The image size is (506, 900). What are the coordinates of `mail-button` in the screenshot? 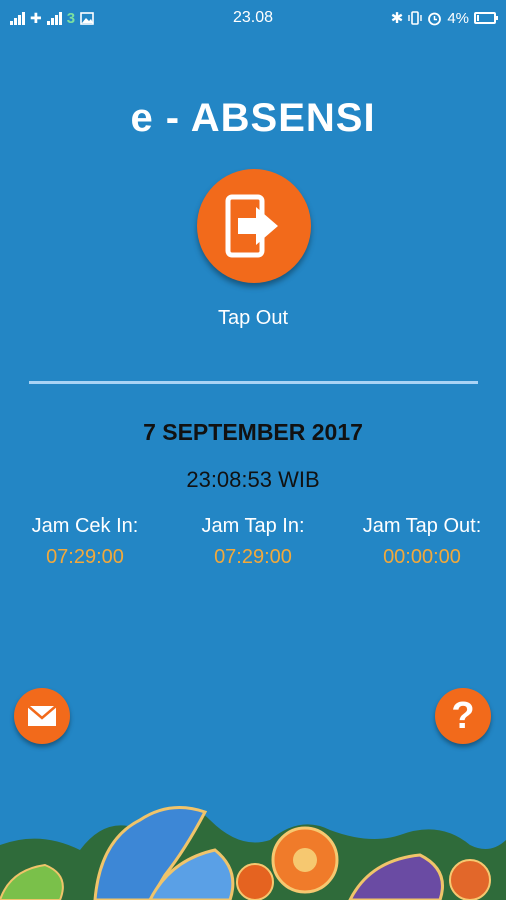 It's located at (42, 716).